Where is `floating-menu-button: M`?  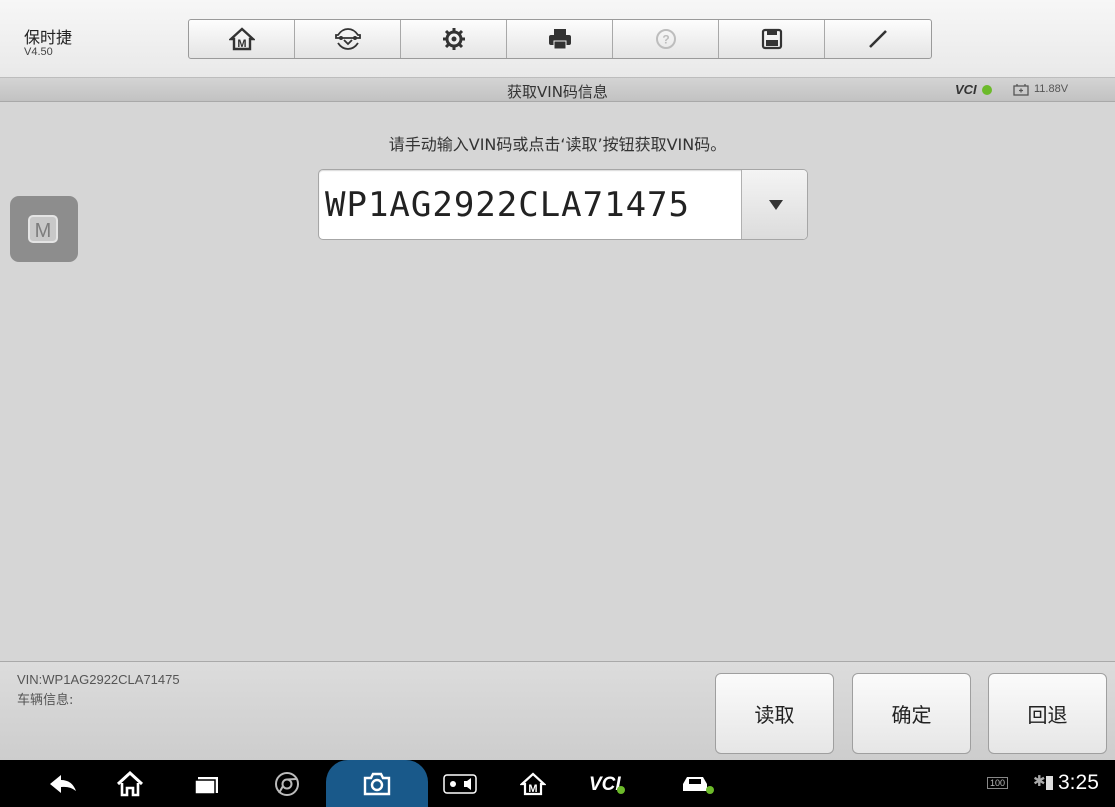
floating-menu-button: M is located at coordinates (44, 229).